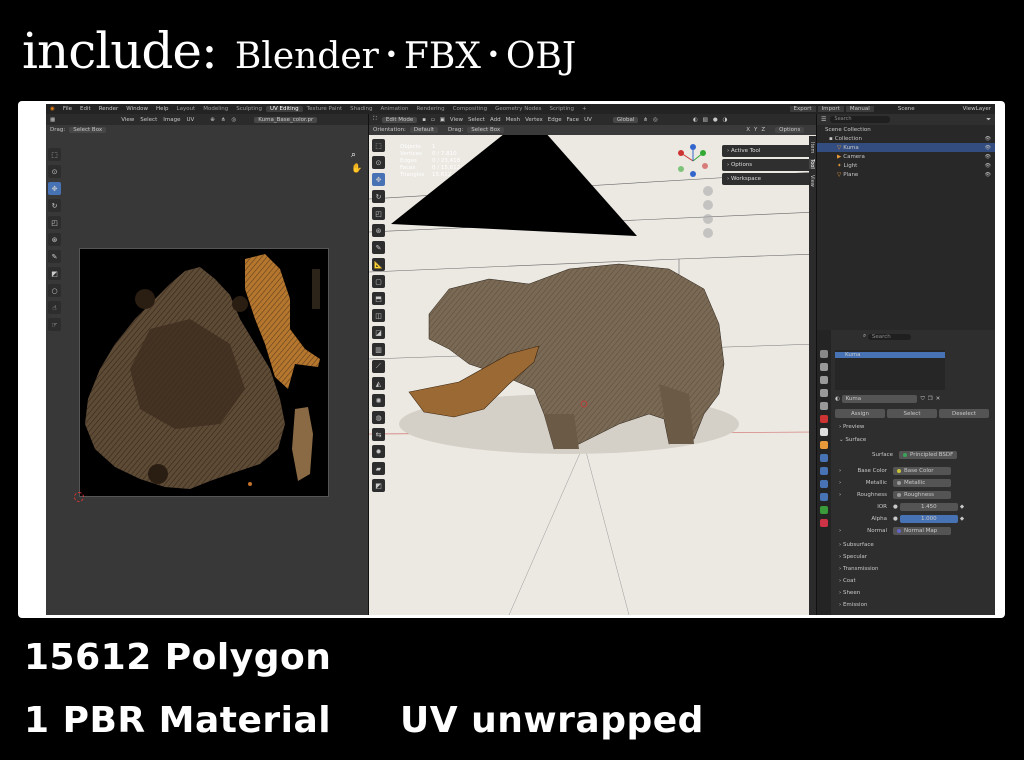 Image resolution: width=1024 pixels, height=760 pixels. What do you see at coordinates (555, 120) in the screenshot?
I see `vp-menu-edge: Edge` at bounding box center [555, 120].